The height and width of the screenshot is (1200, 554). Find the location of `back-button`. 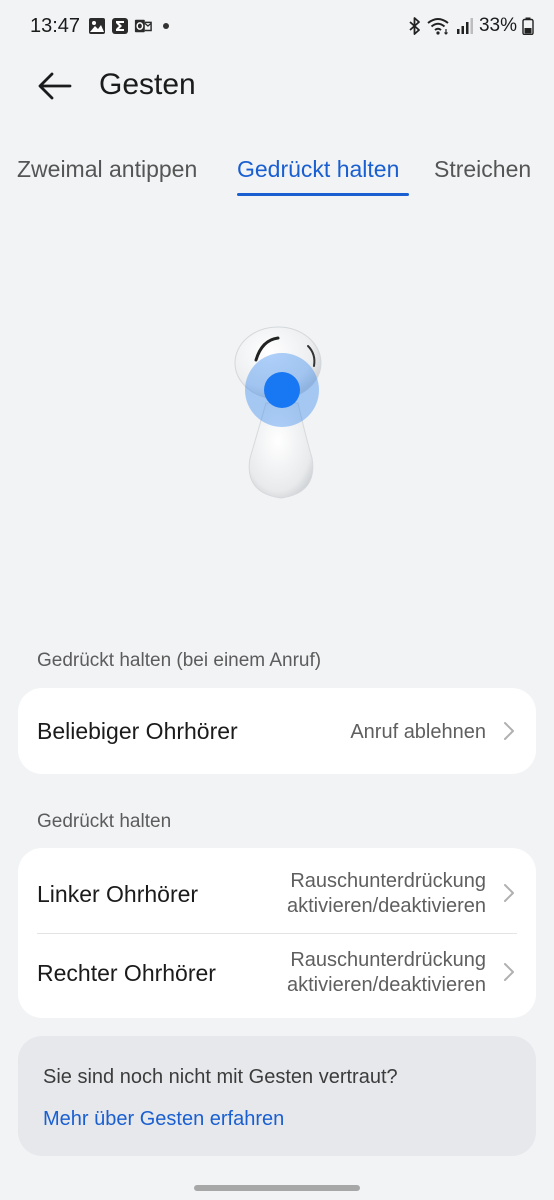

back-button is located at coordinates (55, 86).